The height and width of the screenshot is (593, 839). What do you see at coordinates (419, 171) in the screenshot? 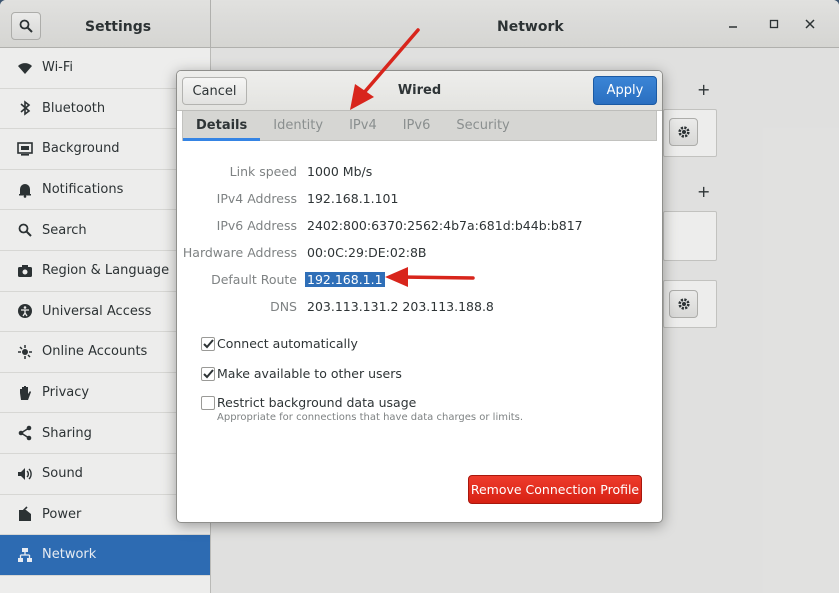
I see `detail-row: Link speed 1000 Mb/s` at bounding box center [419, 171].